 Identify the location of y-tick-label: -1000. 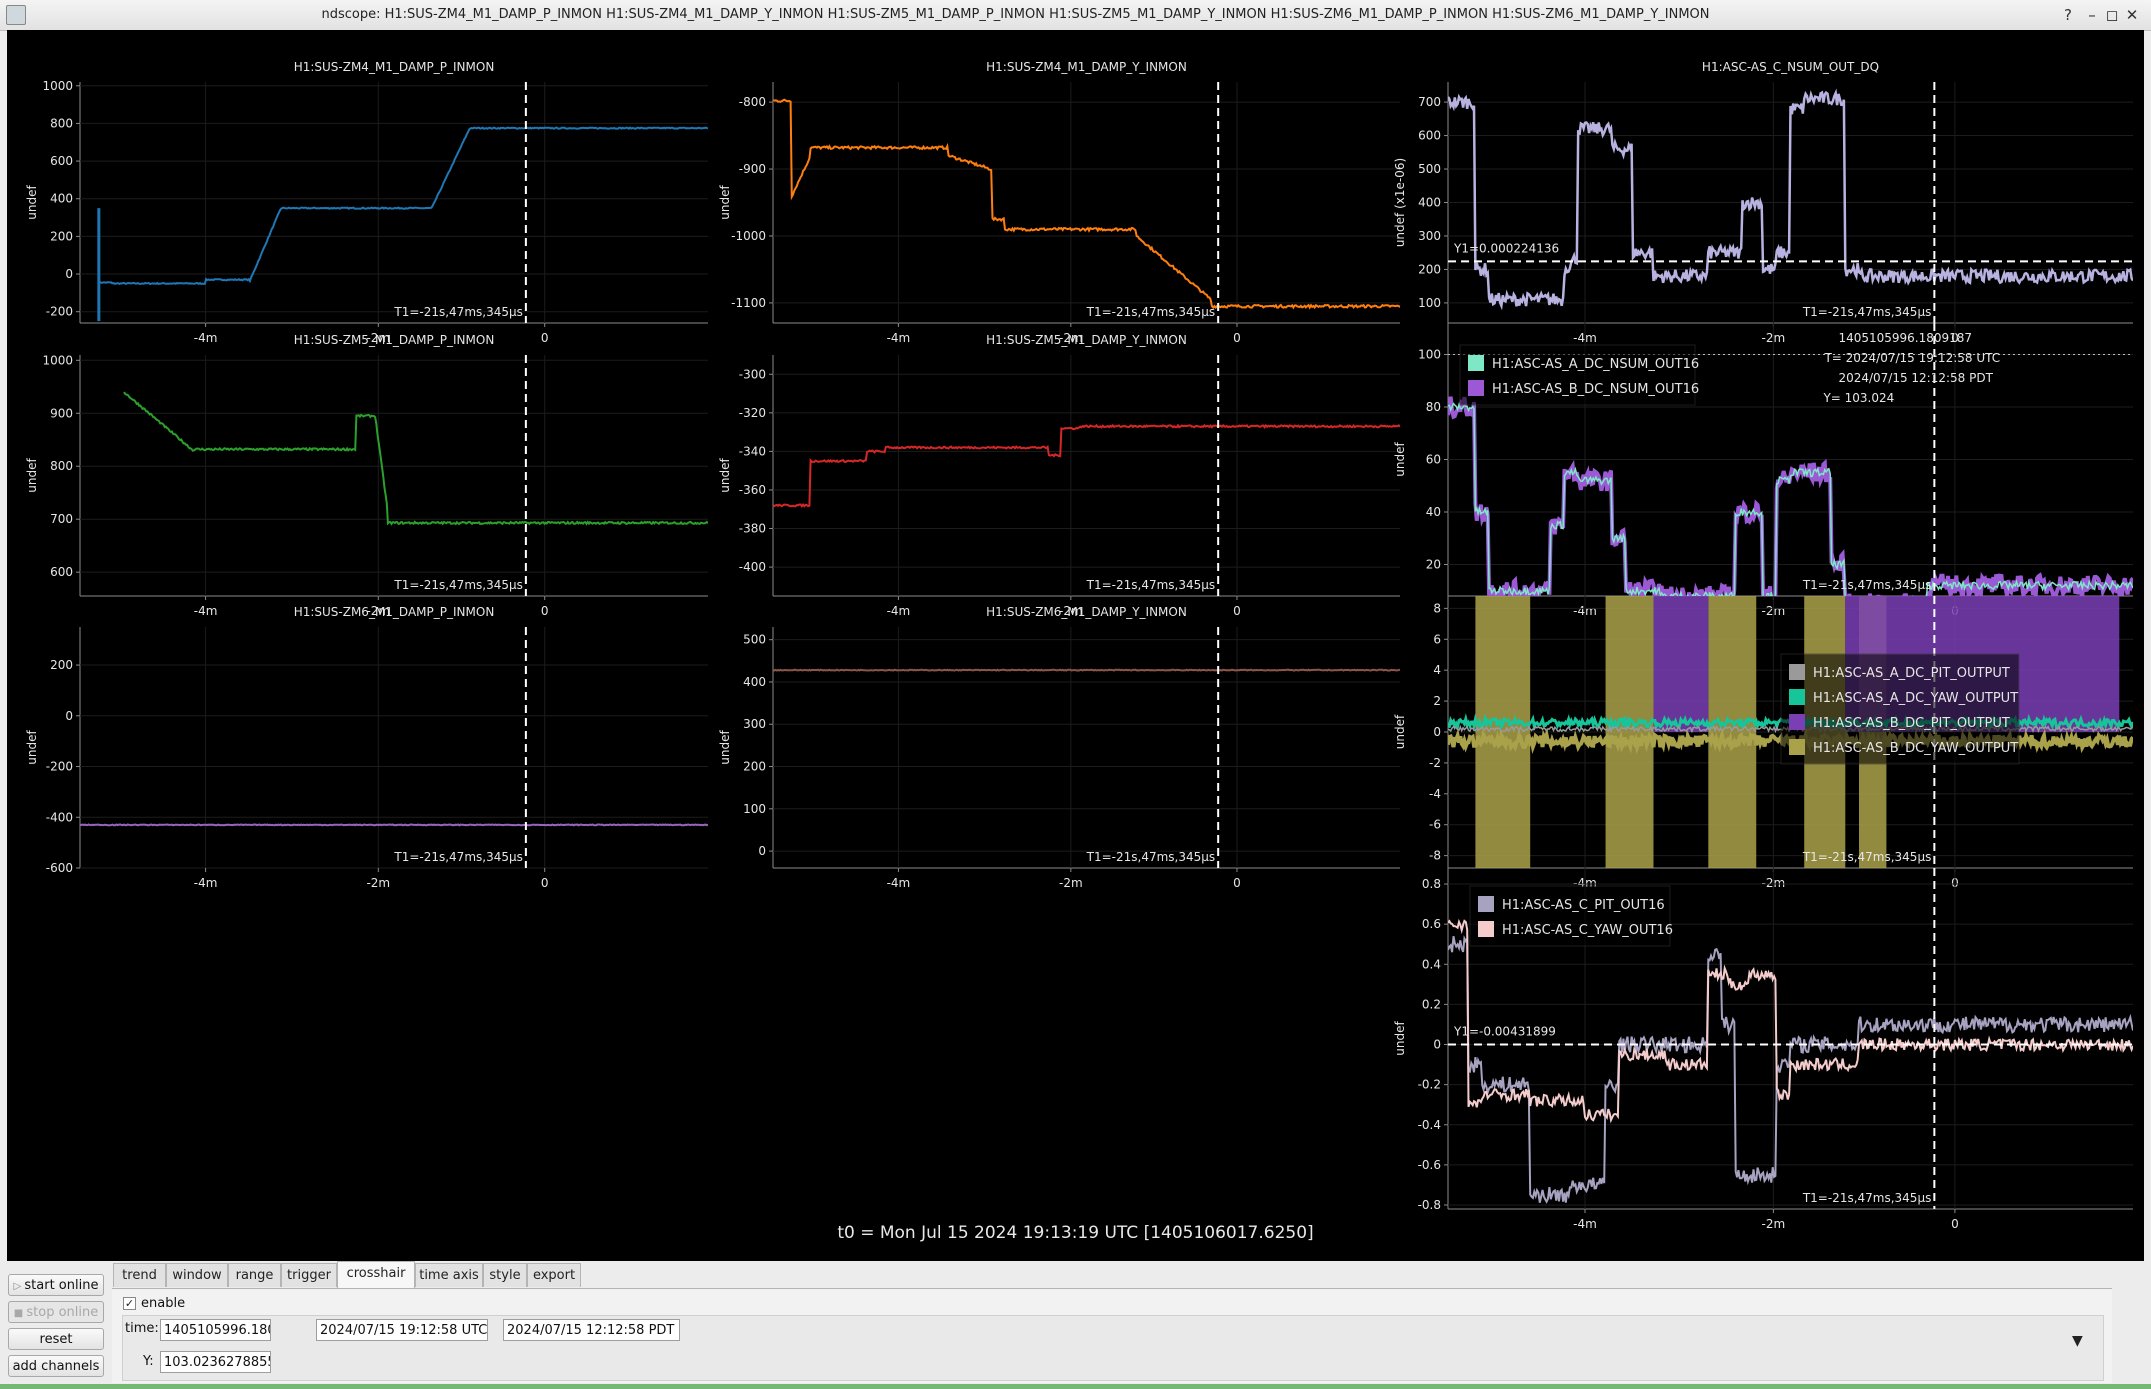
(748, 236).